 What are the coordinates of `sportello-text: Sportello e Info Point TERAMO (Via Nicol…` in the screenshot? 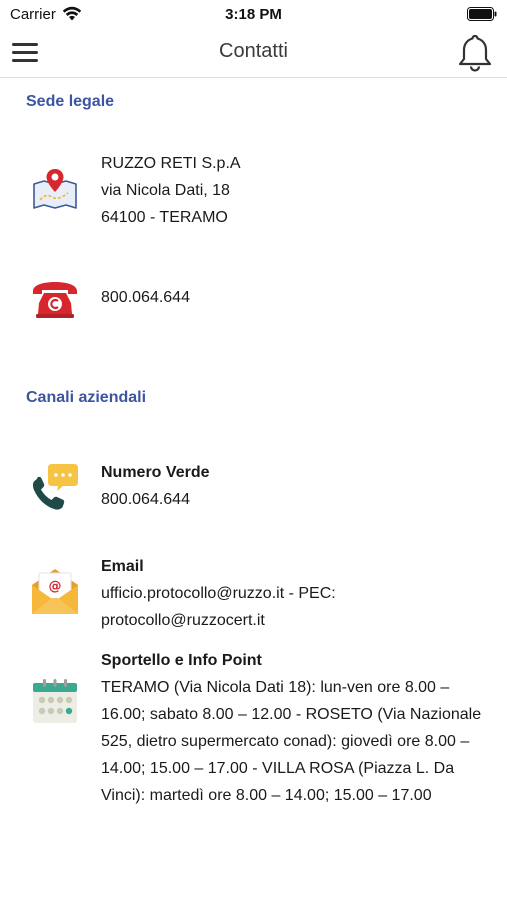 It's located at (296, 728).